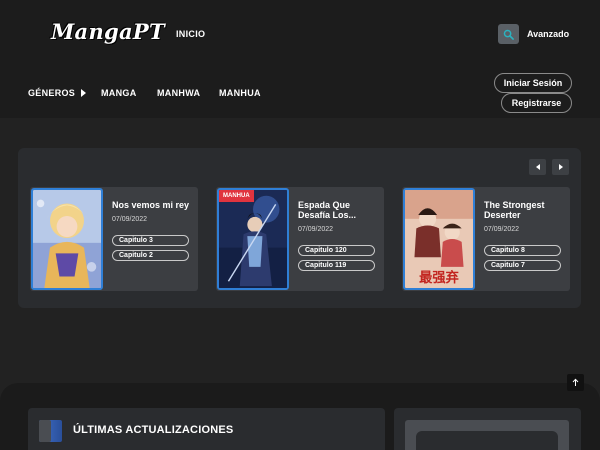 This screenshot has width=600, height=450. I want to click on advanced-search-link: Avanzado, so click(548, 34).